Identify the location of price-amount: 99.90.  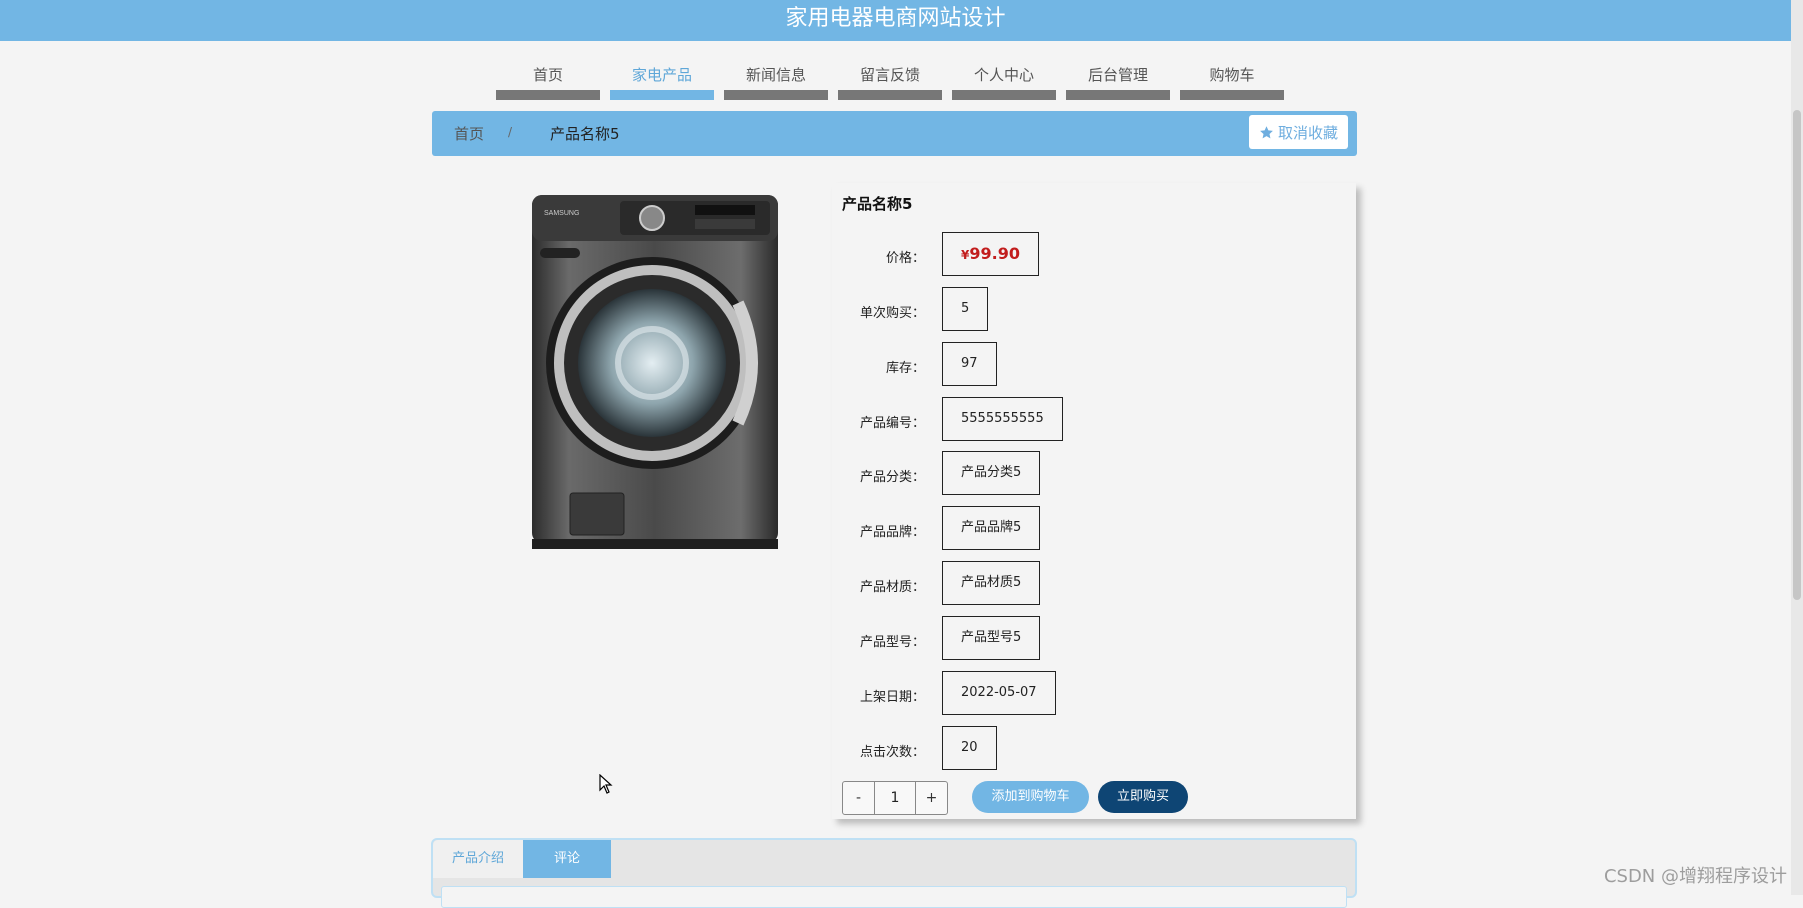
(994, 253).